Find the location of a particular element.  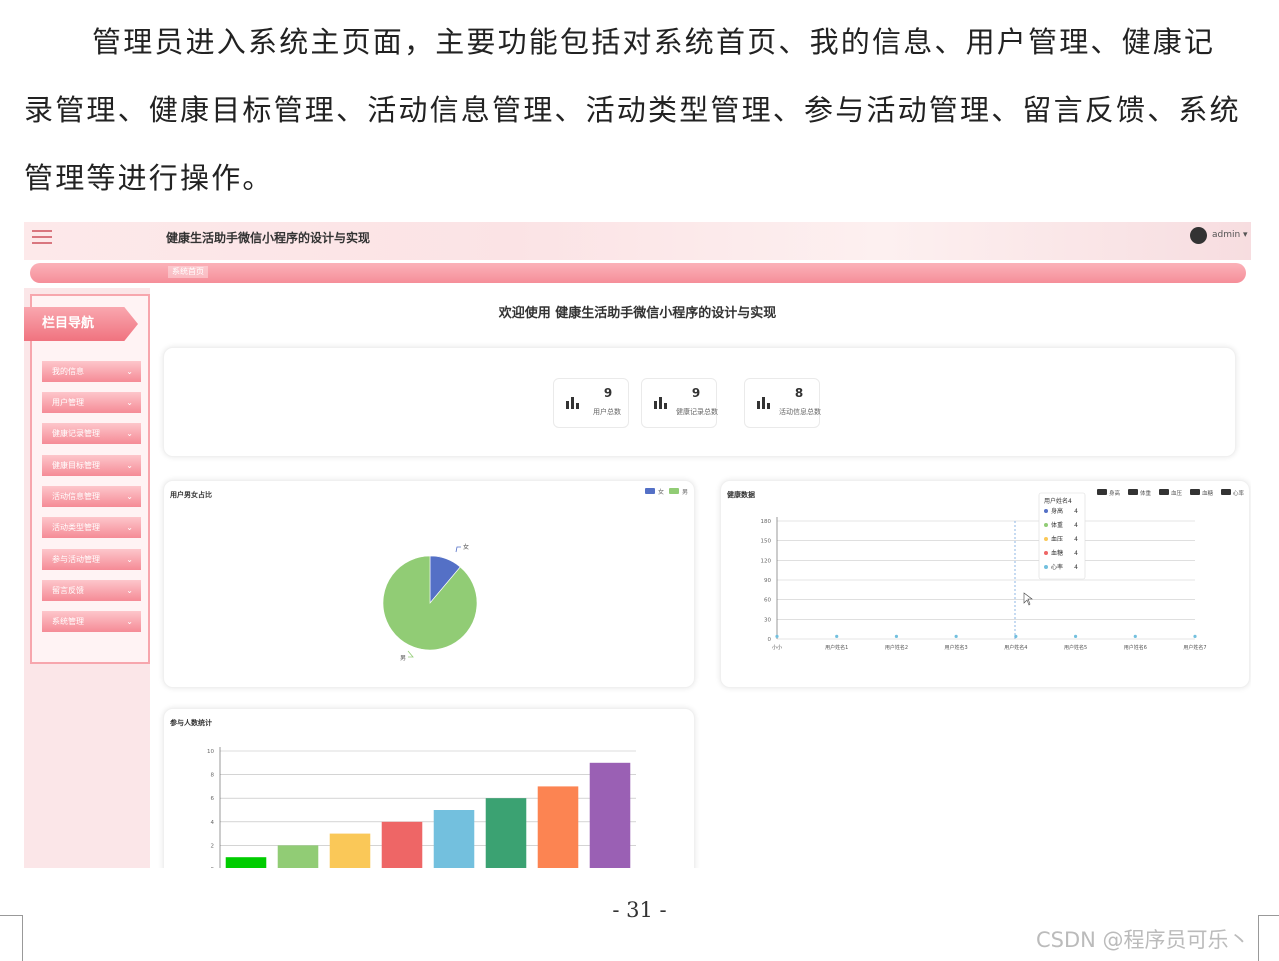

tooltip-series: 身高 is located at coordinates (1057, 511).